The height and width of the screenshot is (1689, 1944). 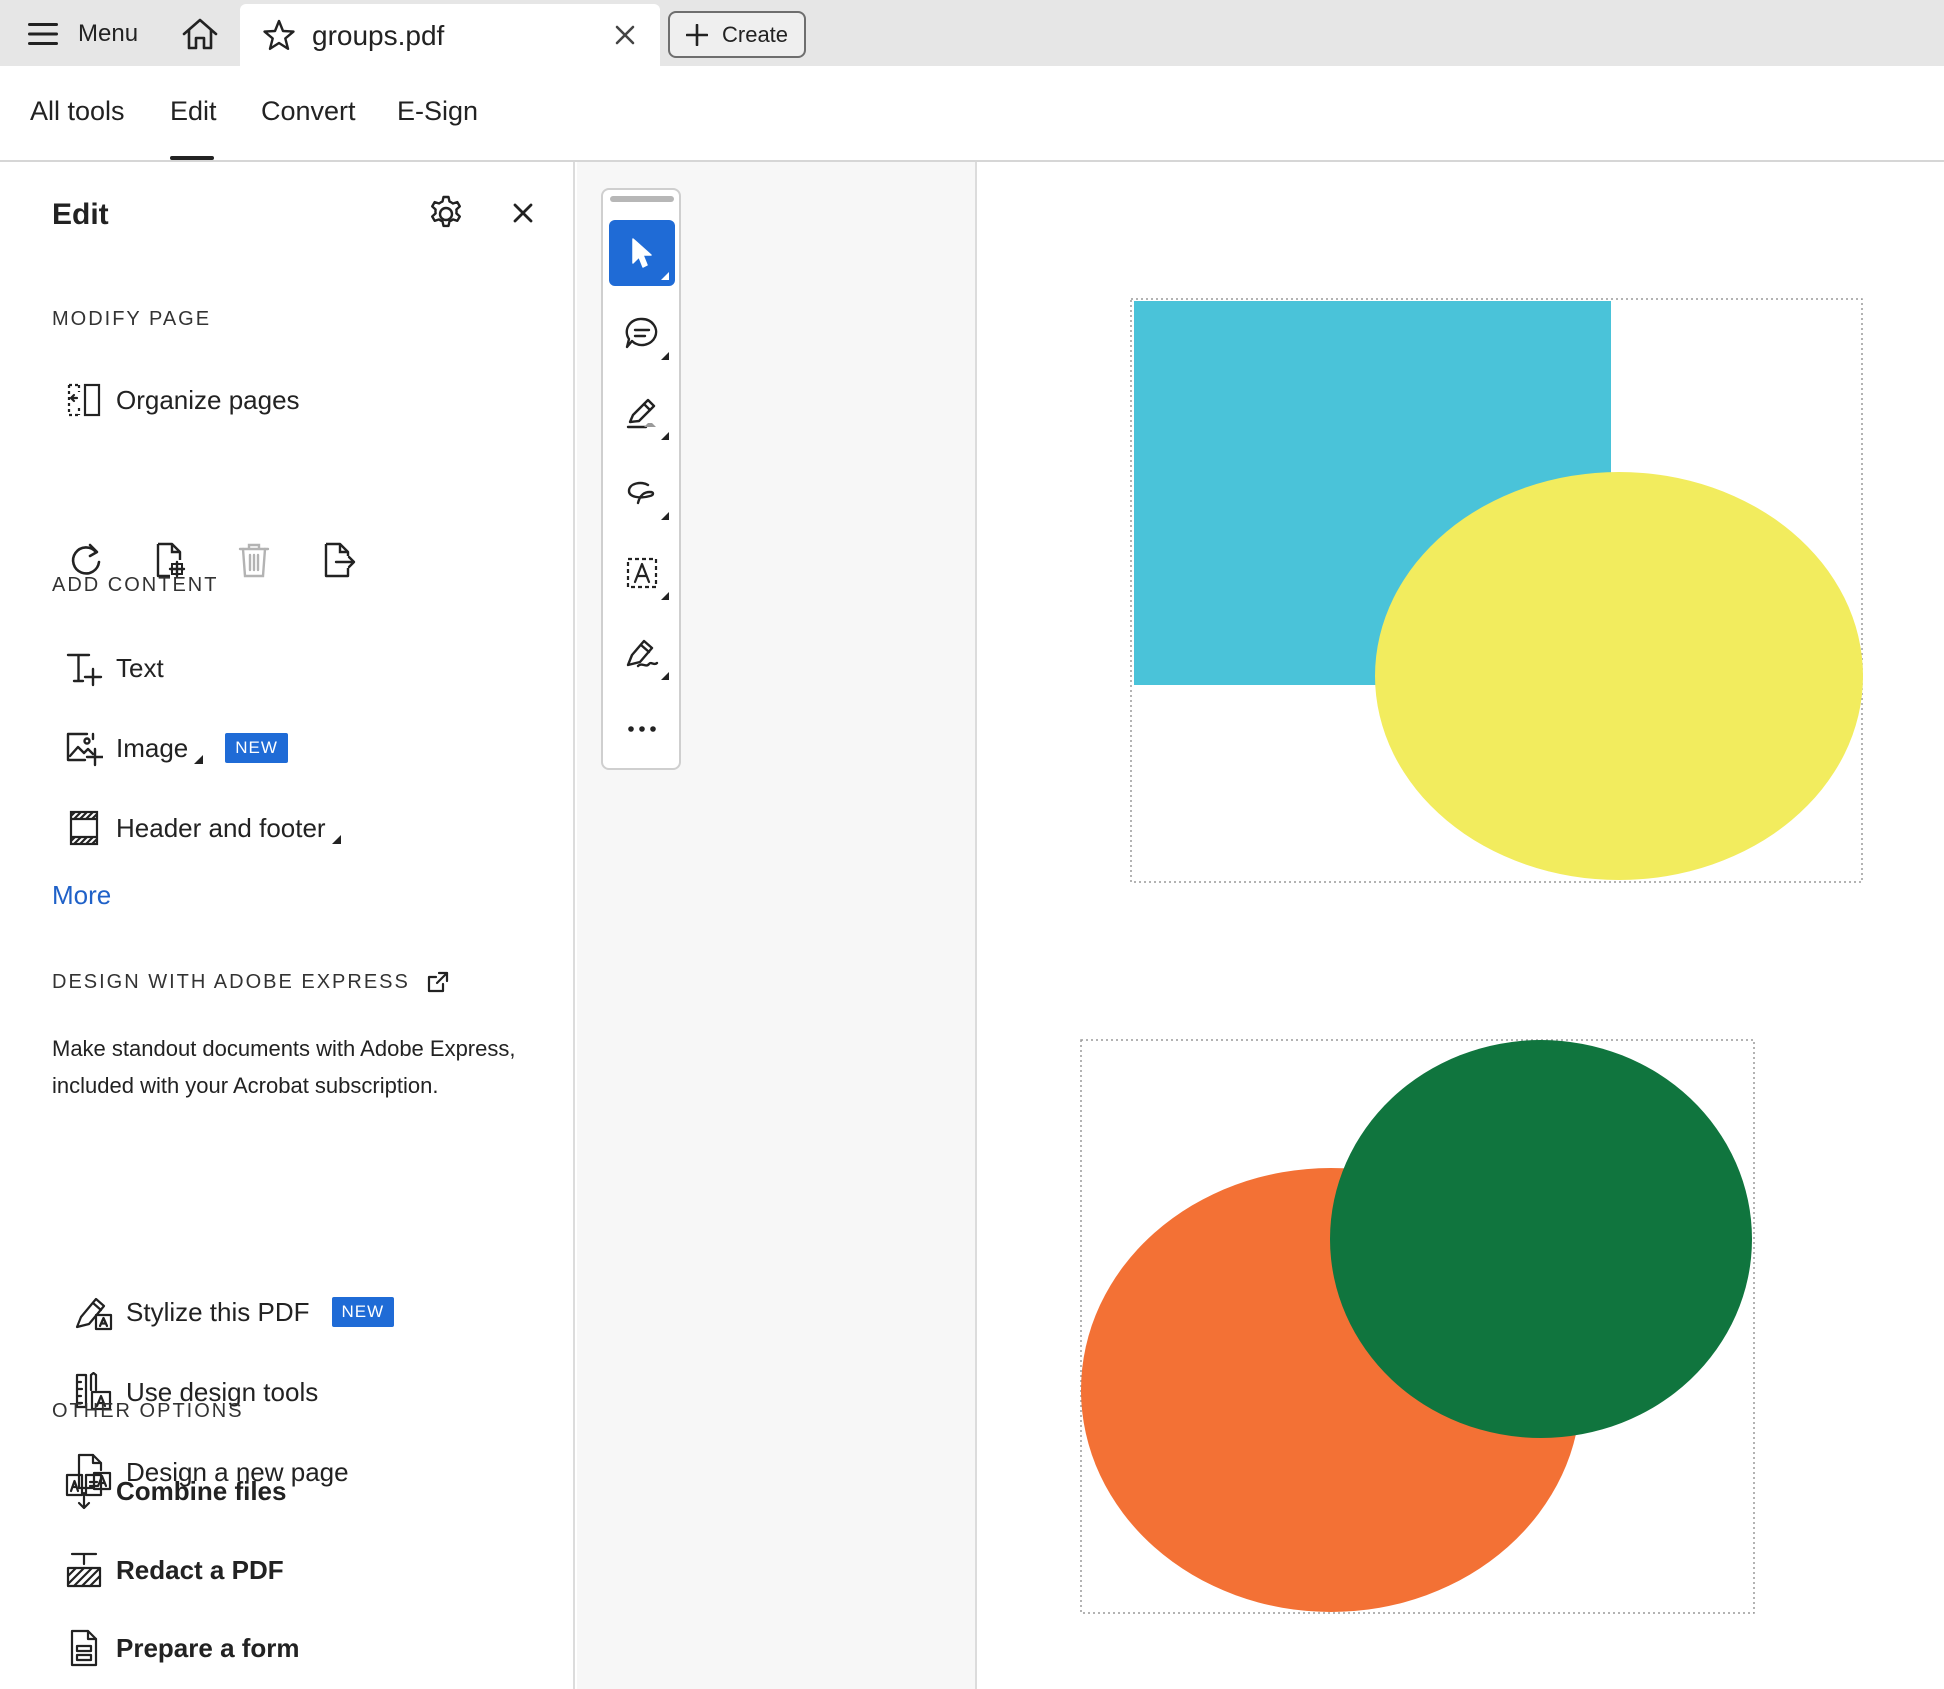 What do you see at coordinates (84, 400) in the screenshot?
I see `organize-pages-icon` at bounding box center [84, 400].